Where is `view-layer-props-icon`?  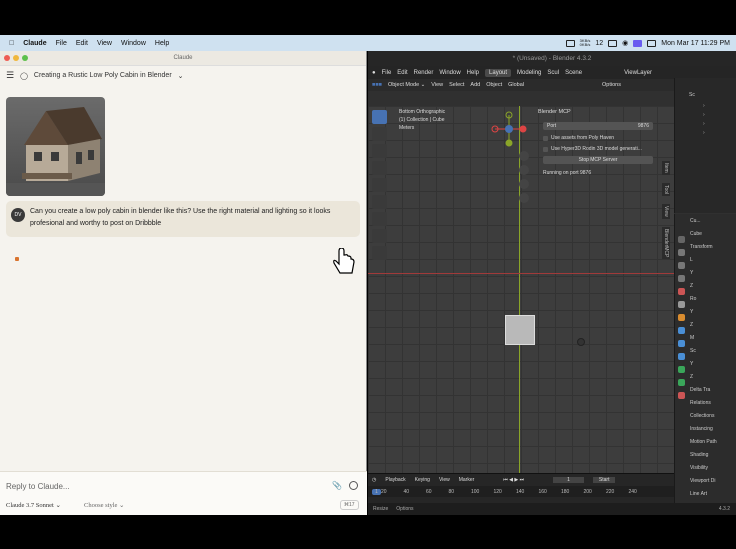 view-layer-props-icon is located at coordinates (681, 278).